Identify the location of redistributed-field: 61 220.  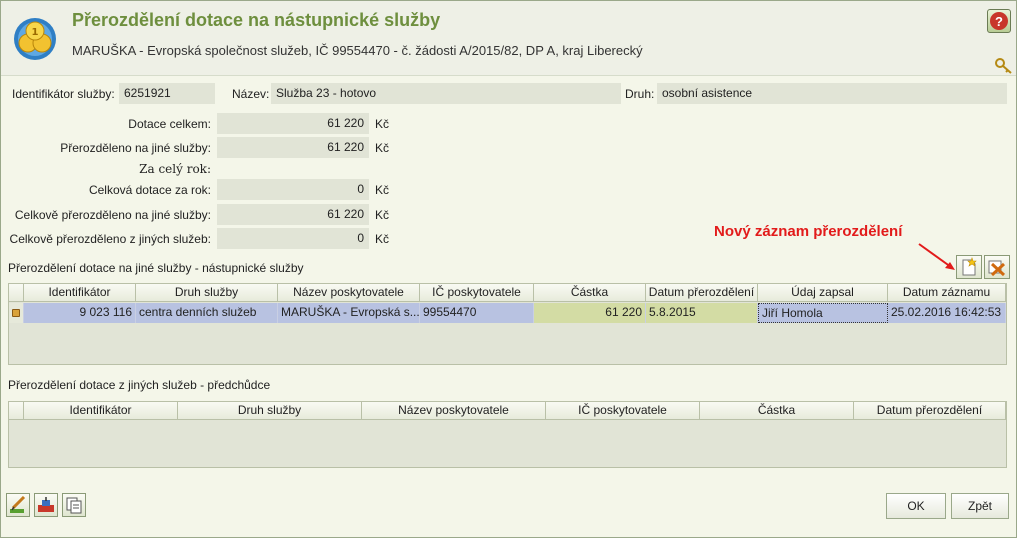
(293, 147).